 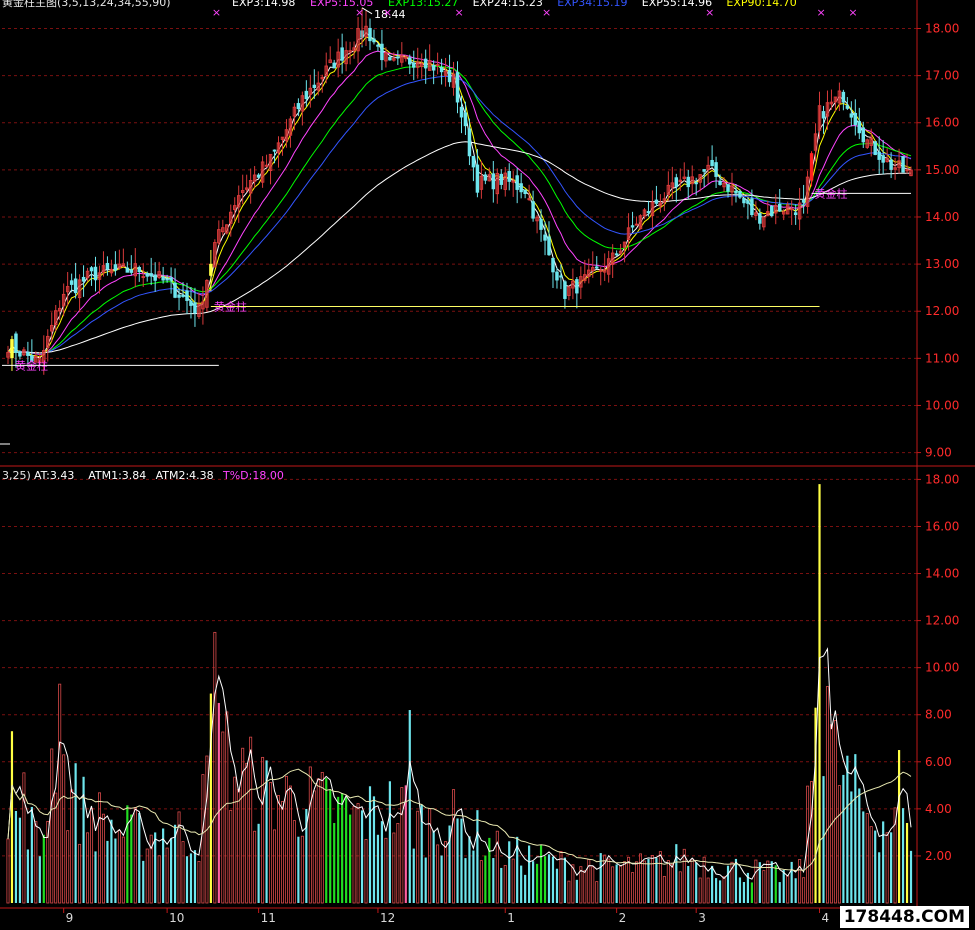 I want to click on legend-entry: ATM1:3.84, so click(x=117, y=475).